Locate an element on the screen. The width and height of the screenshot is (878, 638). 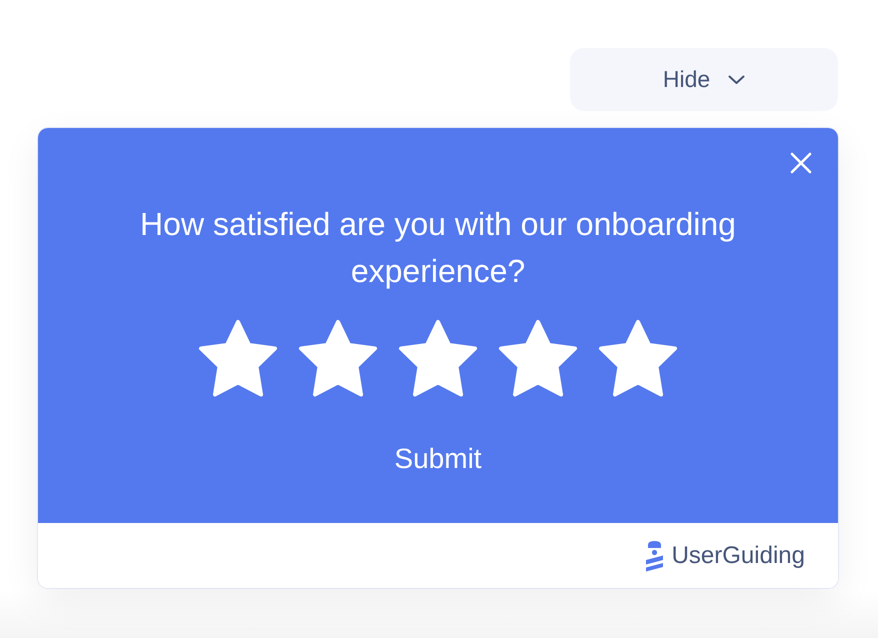
close-icon is located at coordinates (801, 163).